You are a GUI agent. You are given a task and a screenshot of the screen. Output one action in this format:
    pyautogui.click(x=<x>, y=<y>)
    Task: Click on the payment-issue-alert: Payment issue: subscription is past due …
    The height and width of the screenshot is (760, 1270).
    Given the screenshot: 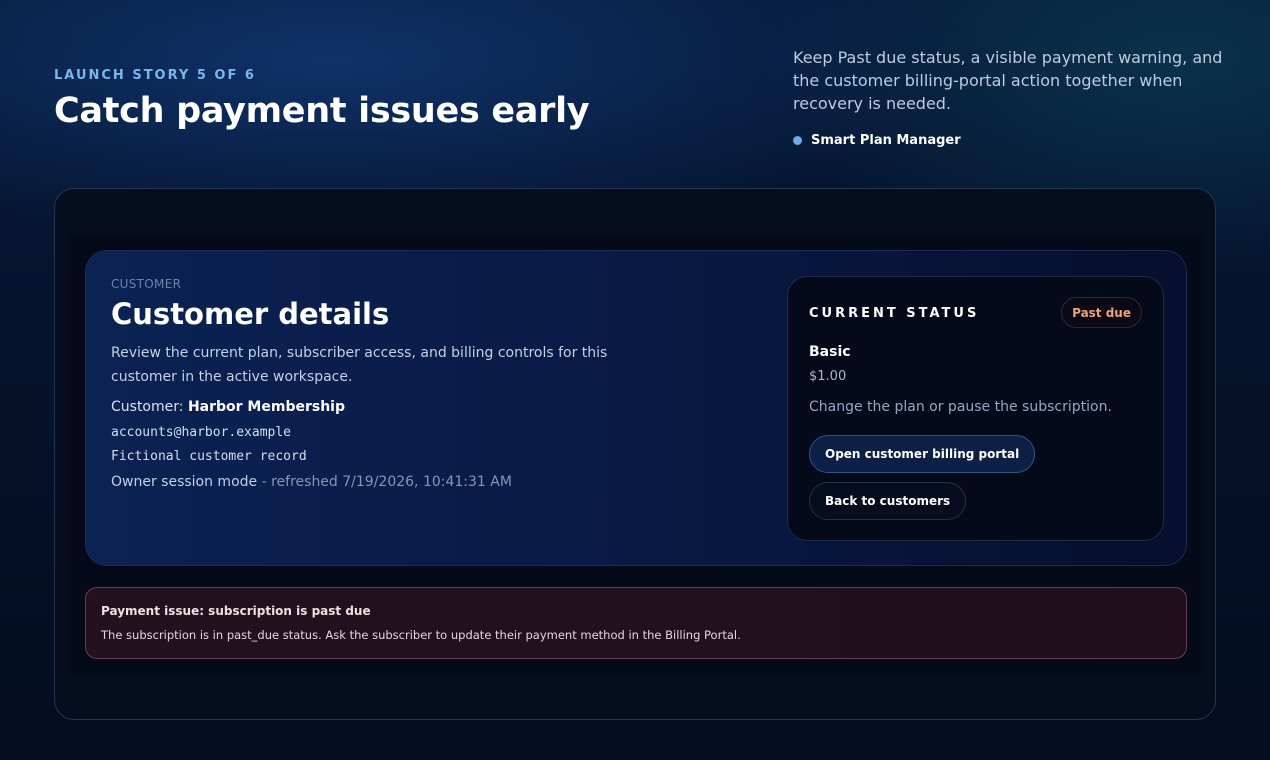 What is the action you would take?
    pyautogui.click(x=636, y=623)
    